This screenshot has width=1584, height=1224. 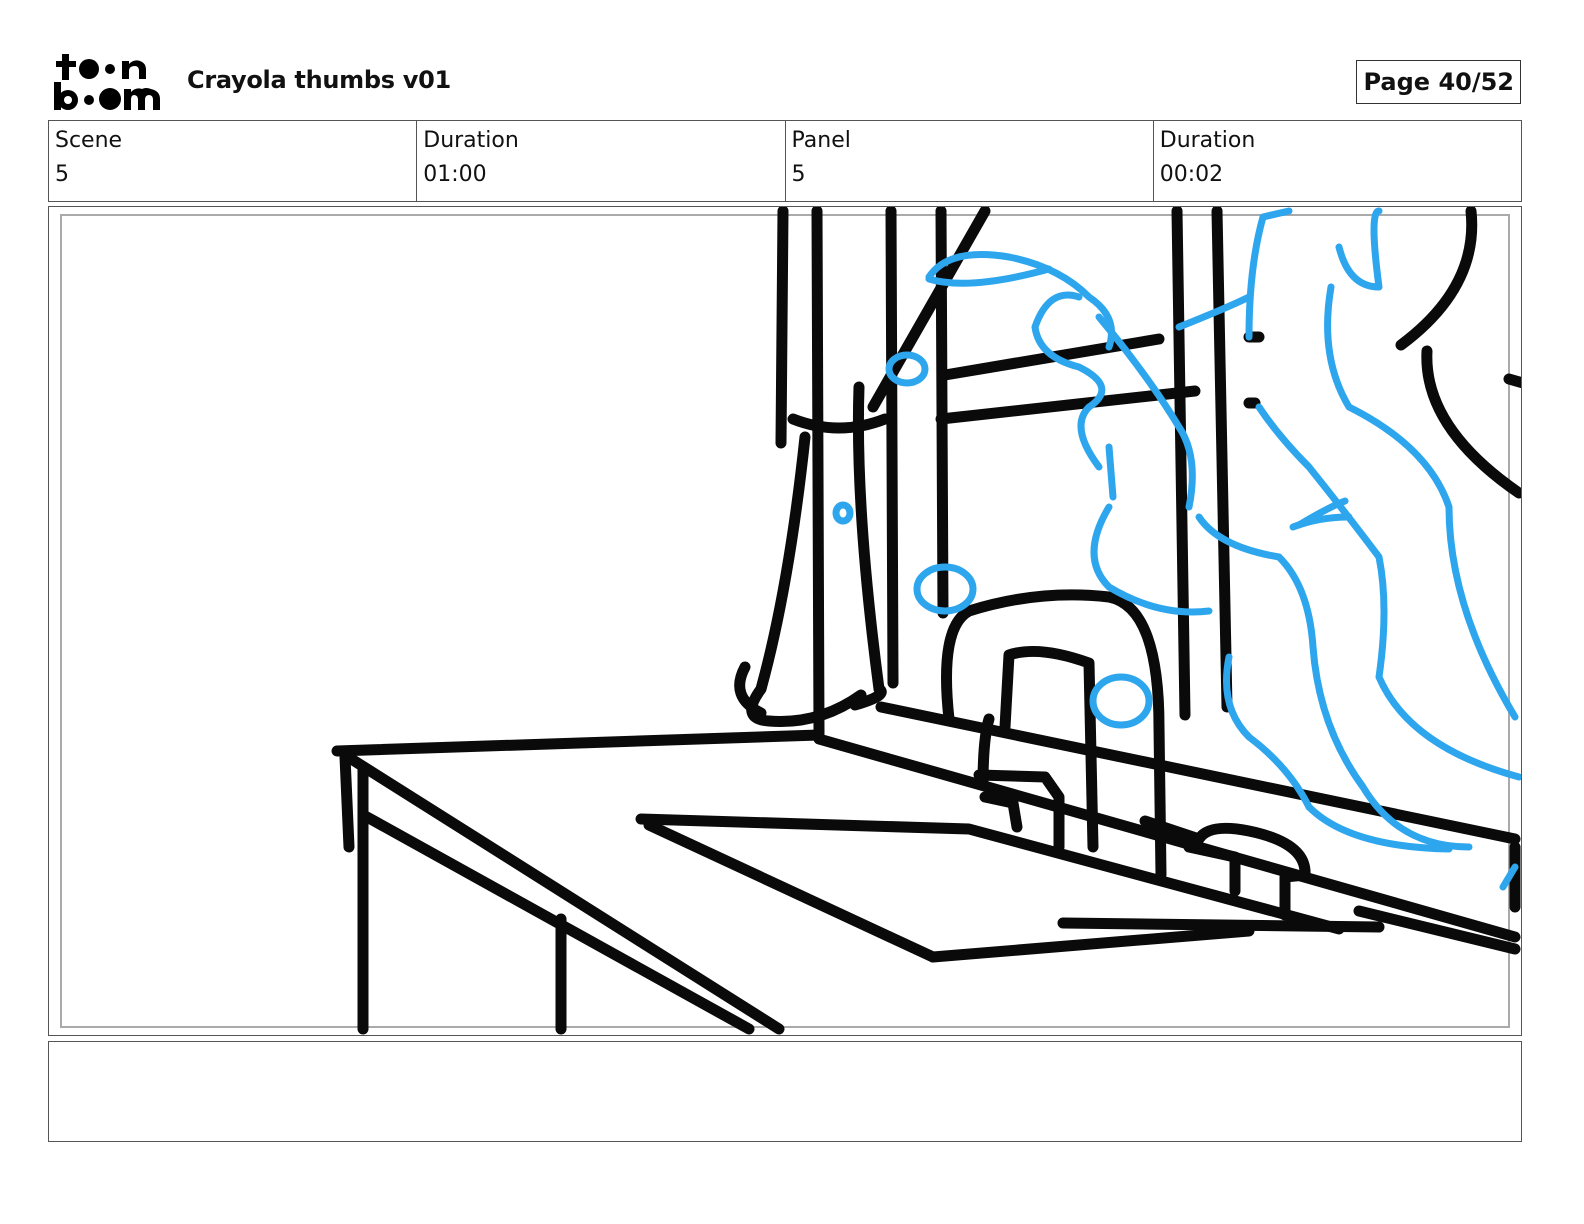 I want to click on page-number: Page 40/52, so click(x=1438, y=82).